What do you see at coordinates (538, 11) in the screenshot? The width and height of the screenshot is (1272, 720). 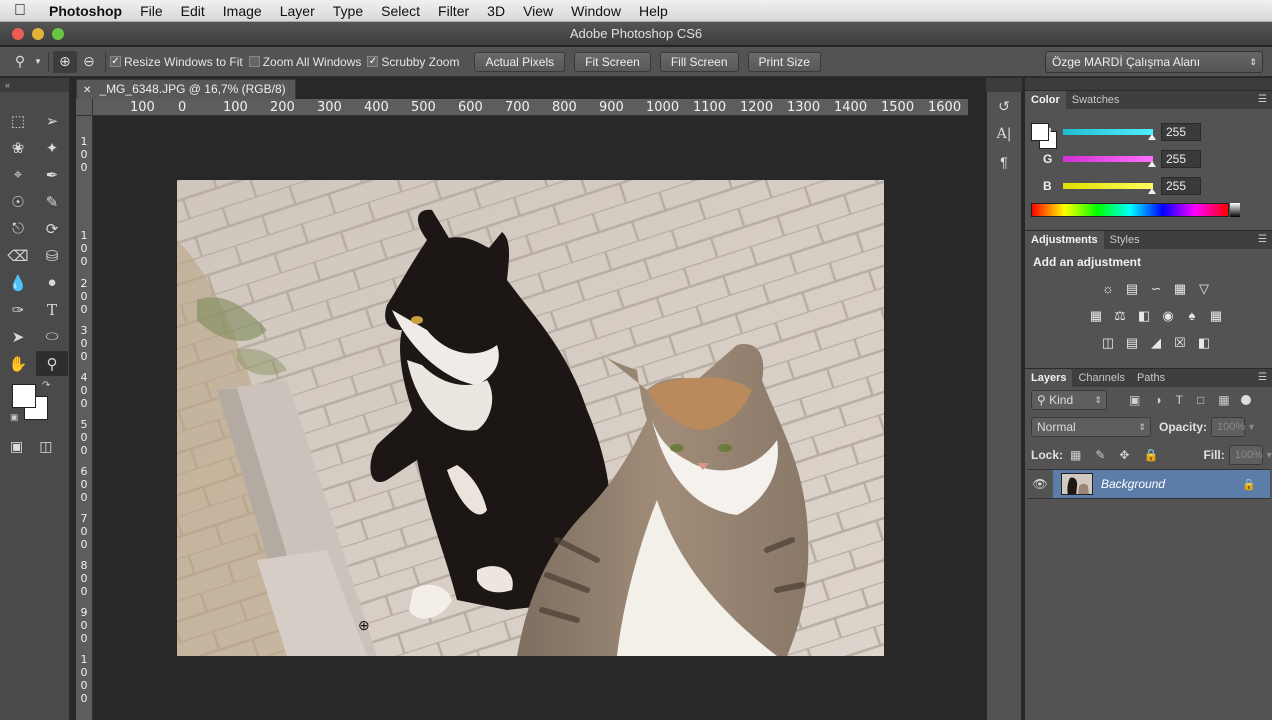 I see `menu-view: View` at bounding box center [538, 11].